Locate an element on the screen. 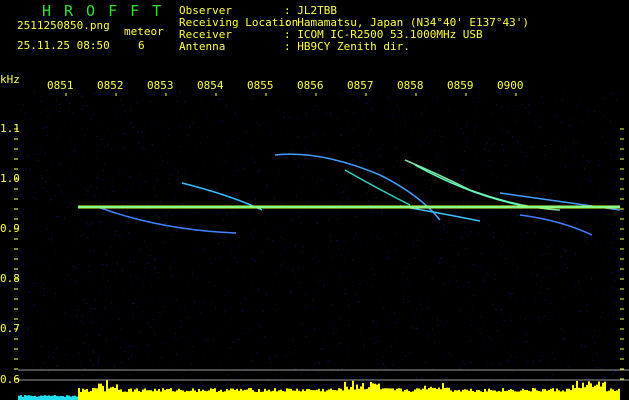  datetime: 25.11.25 08:50 is located at coordinates (63, 45).